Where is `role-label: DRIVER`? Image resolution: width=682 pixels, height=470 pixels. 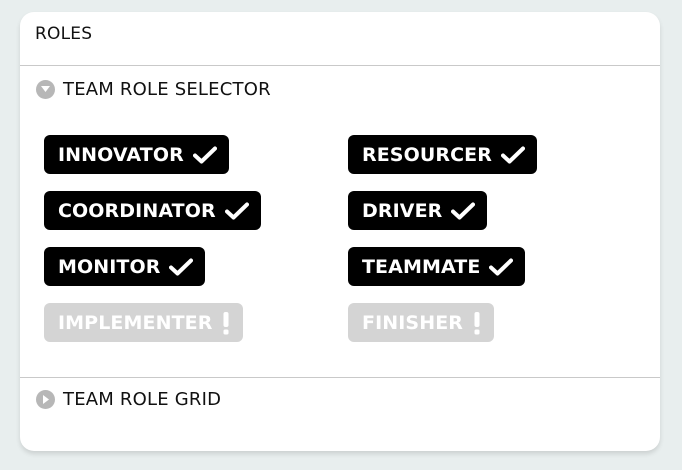
role-label: DRIVER is located at coordinates (402, 210).